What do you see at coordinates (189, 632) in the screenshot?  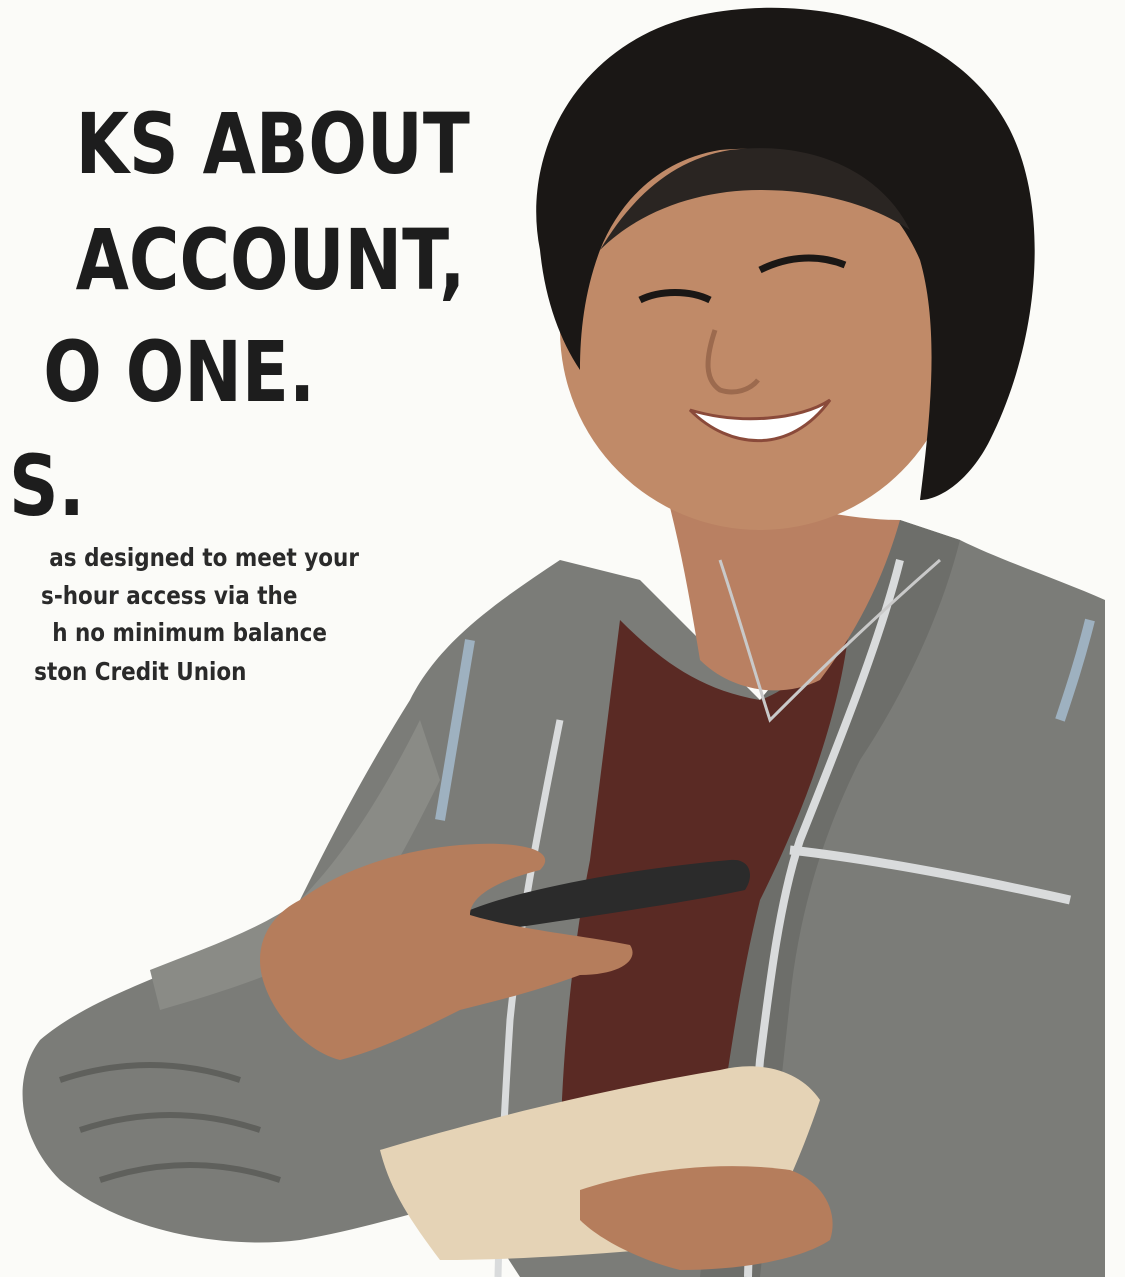 I see `body-line-3: h no minimum balance` at bounding box center [189, 632].